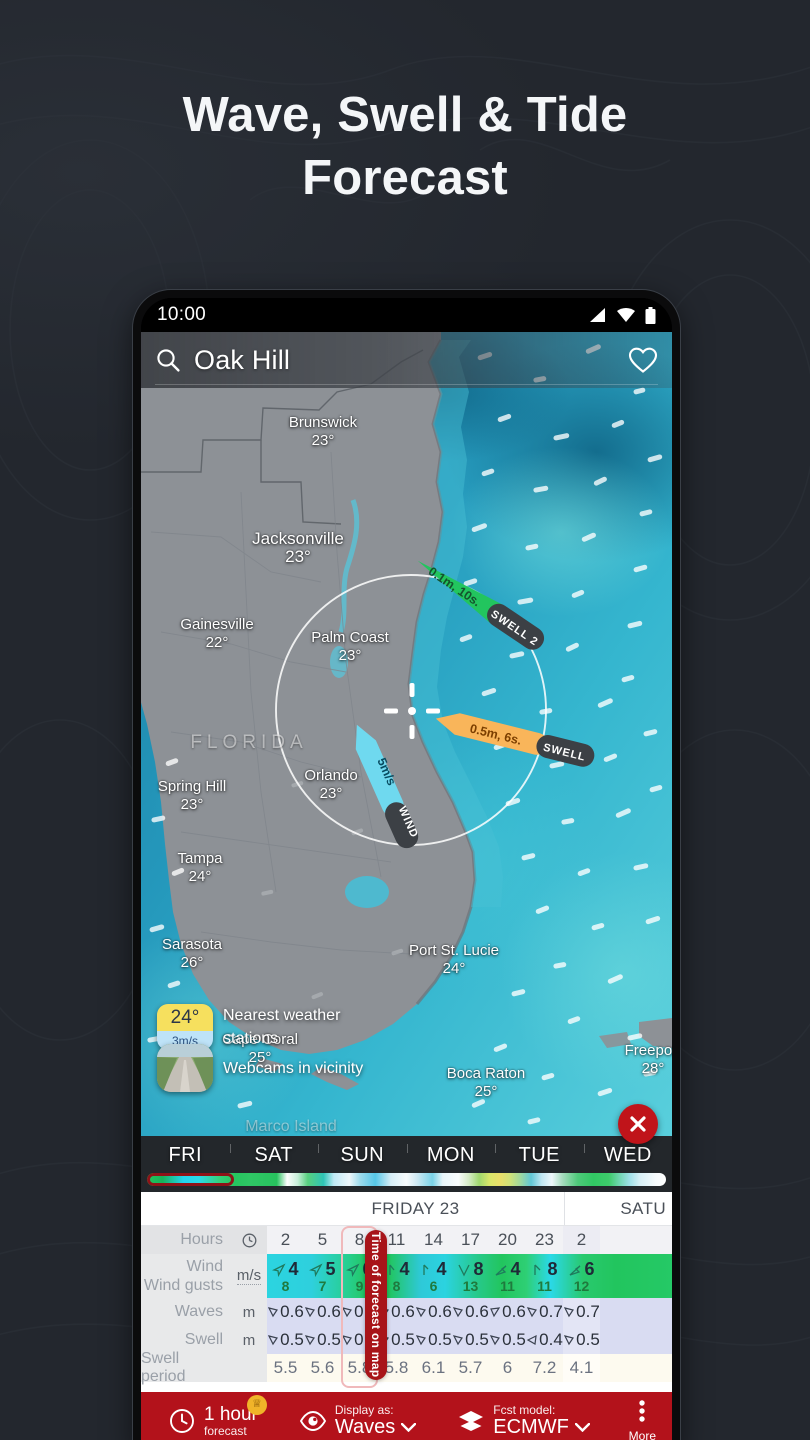 This screenshot has height=1440, width=810. I want to click on map-crosshair-icon, so click(412, 711).